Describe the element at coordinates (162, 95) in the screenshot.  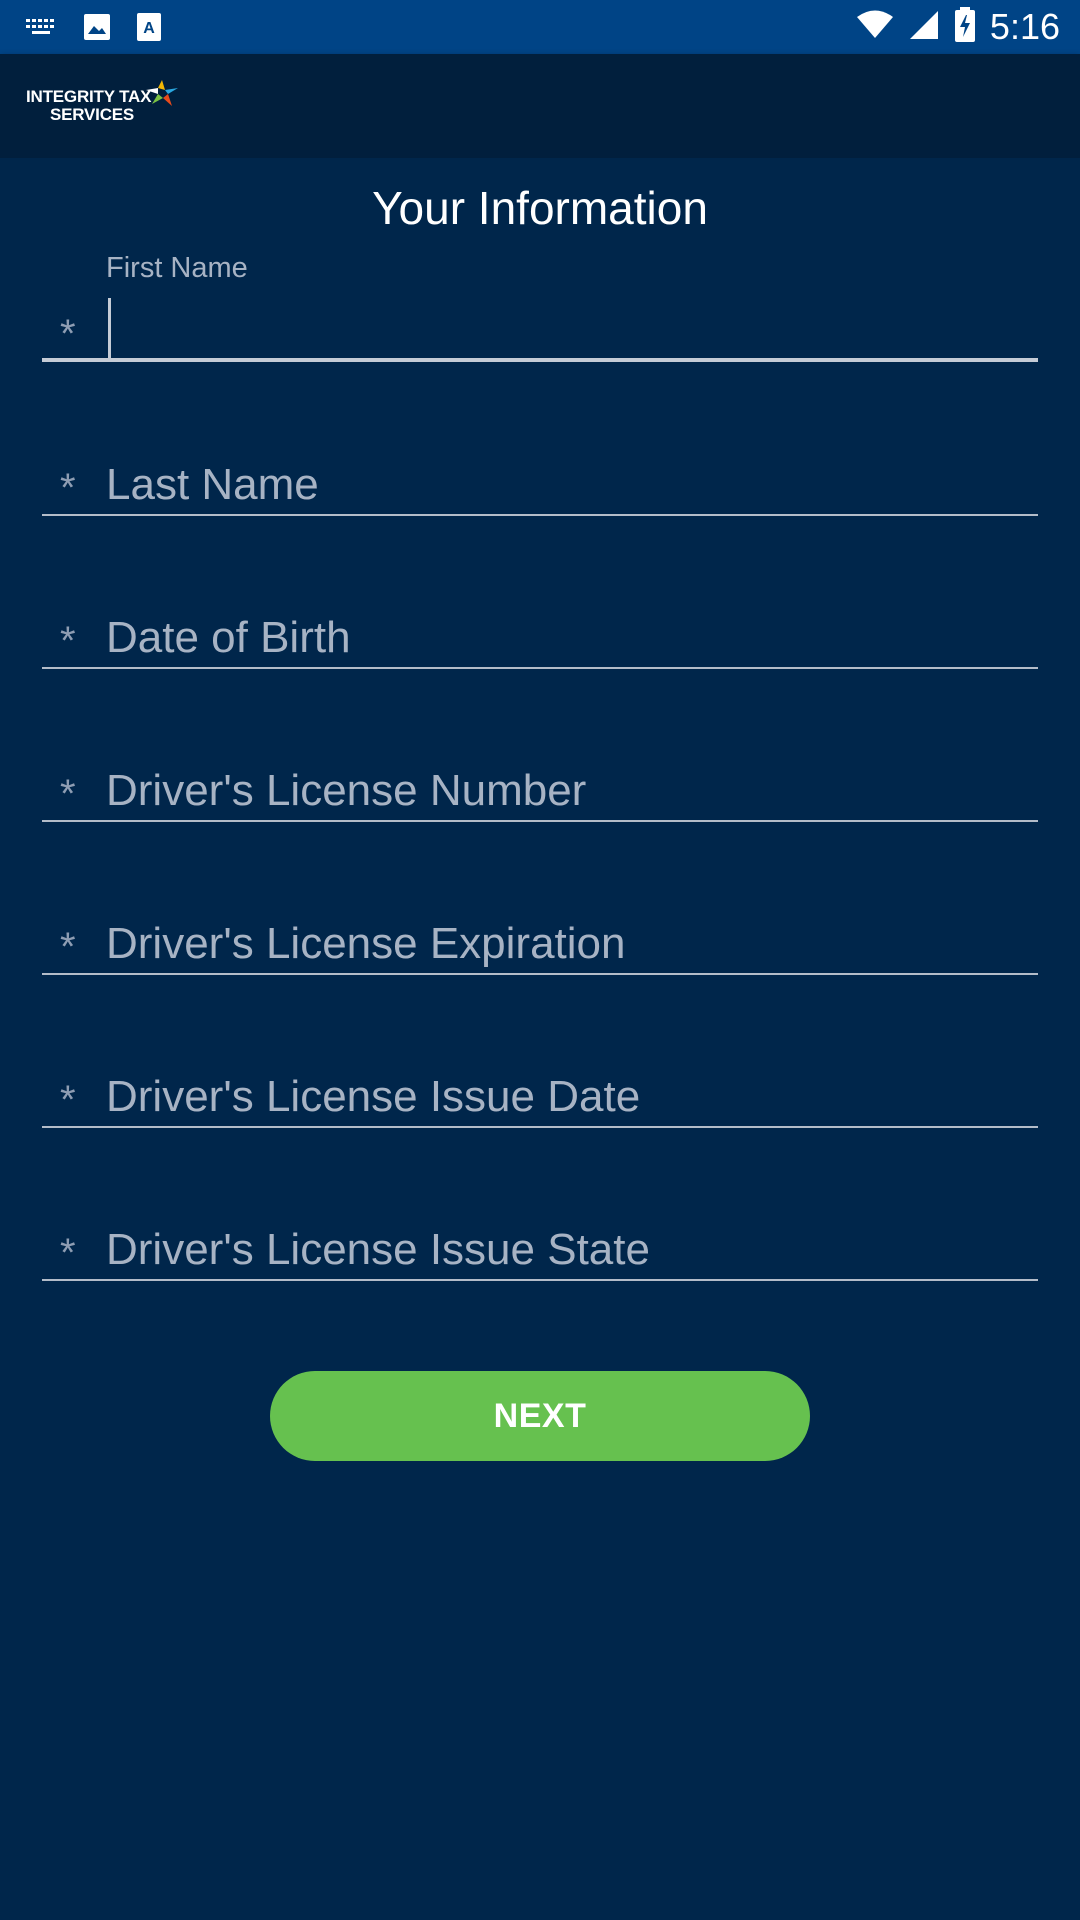
I see `logo-star-icon` at that location.